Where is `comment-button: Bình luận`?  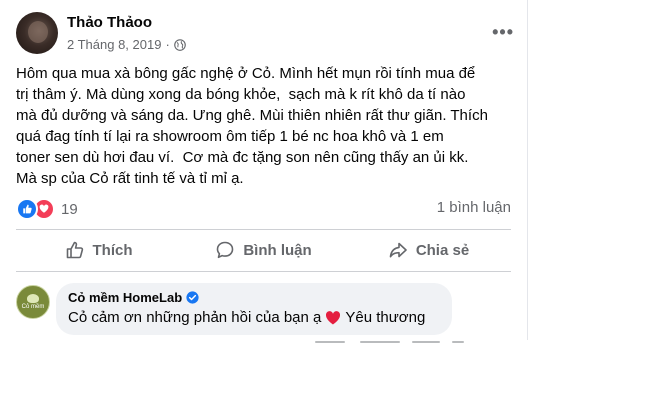
comment-button: Bình luận is located at coordinates (263, 250).